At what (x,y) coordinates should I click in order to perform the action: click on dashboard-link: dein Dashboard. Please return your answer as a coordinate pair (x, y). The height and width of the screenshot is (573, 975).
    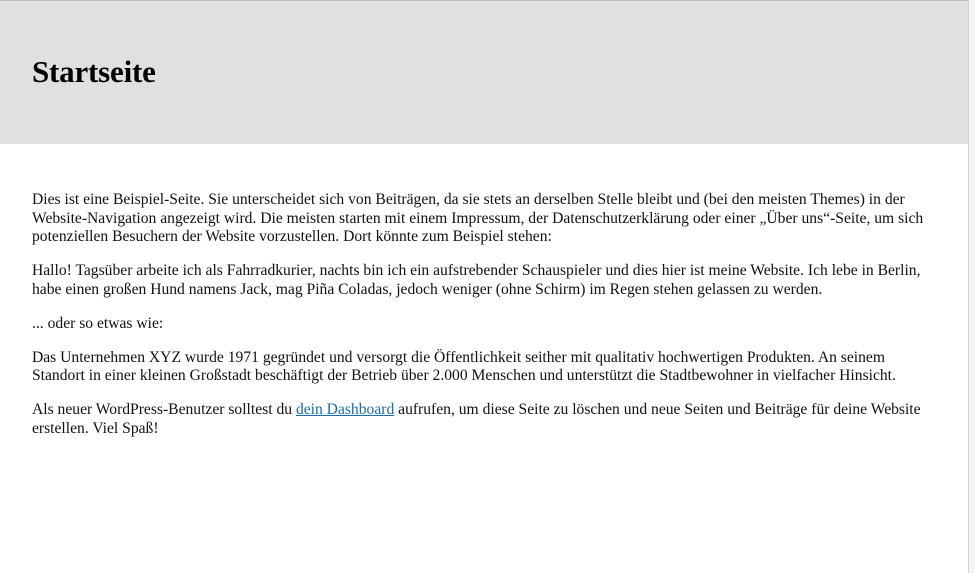
    Looking at the image, I should click on (345, 409).